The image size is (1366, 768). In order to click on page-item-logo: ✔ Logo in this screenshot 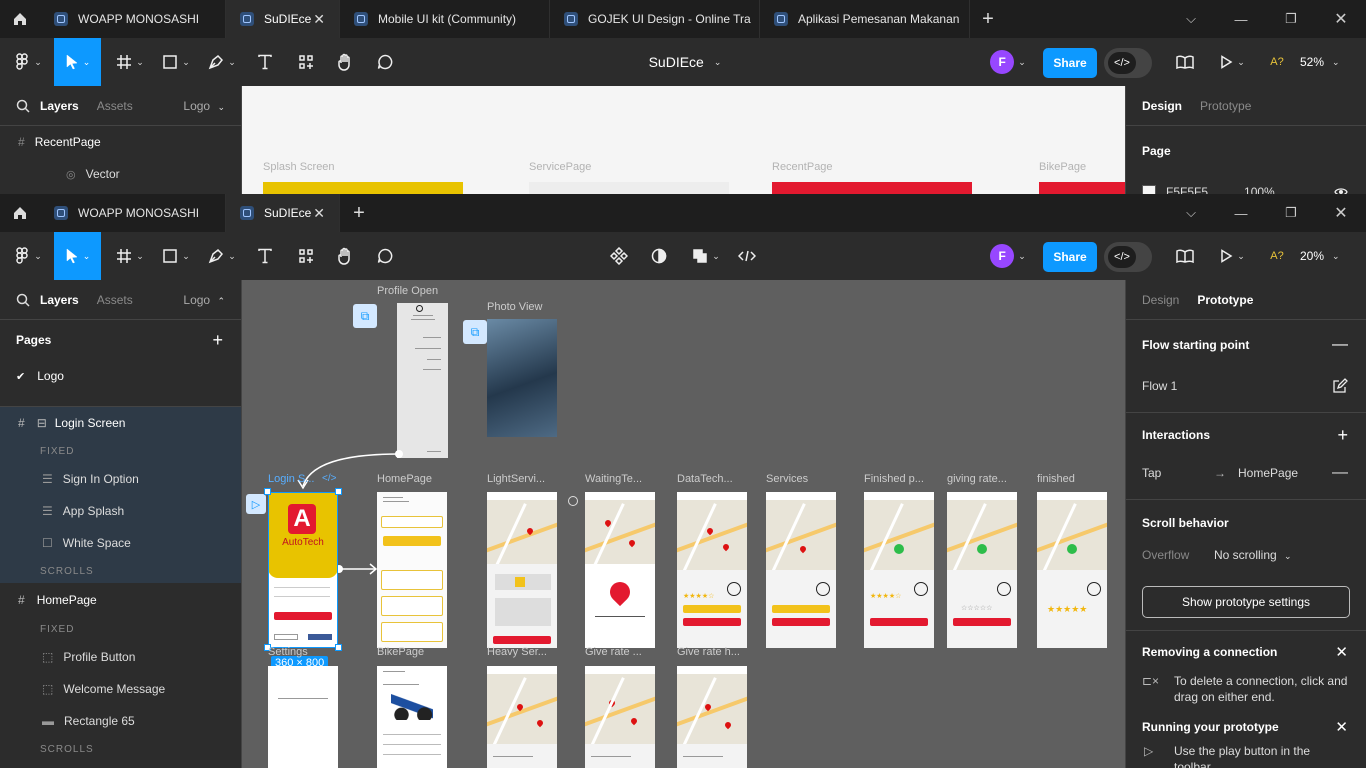, I will do `click(120, 376)`.